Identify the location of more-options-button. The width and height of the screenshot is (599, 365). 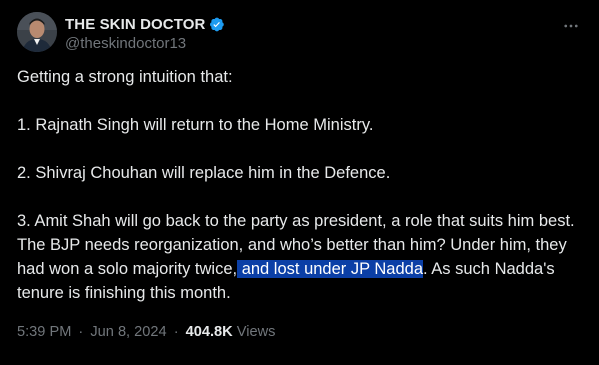
(571, 26).